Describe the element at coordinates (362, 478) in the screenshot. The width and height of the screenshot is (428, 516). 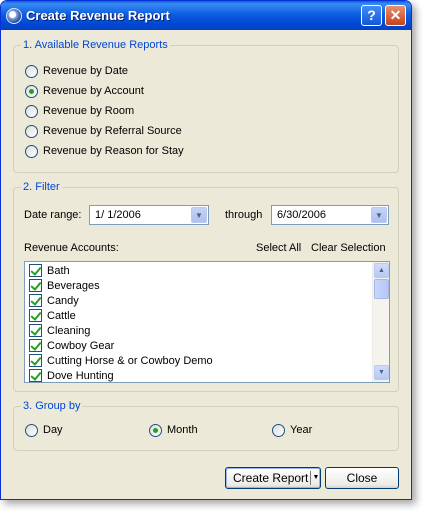
I see `close-button: Close` at that location.